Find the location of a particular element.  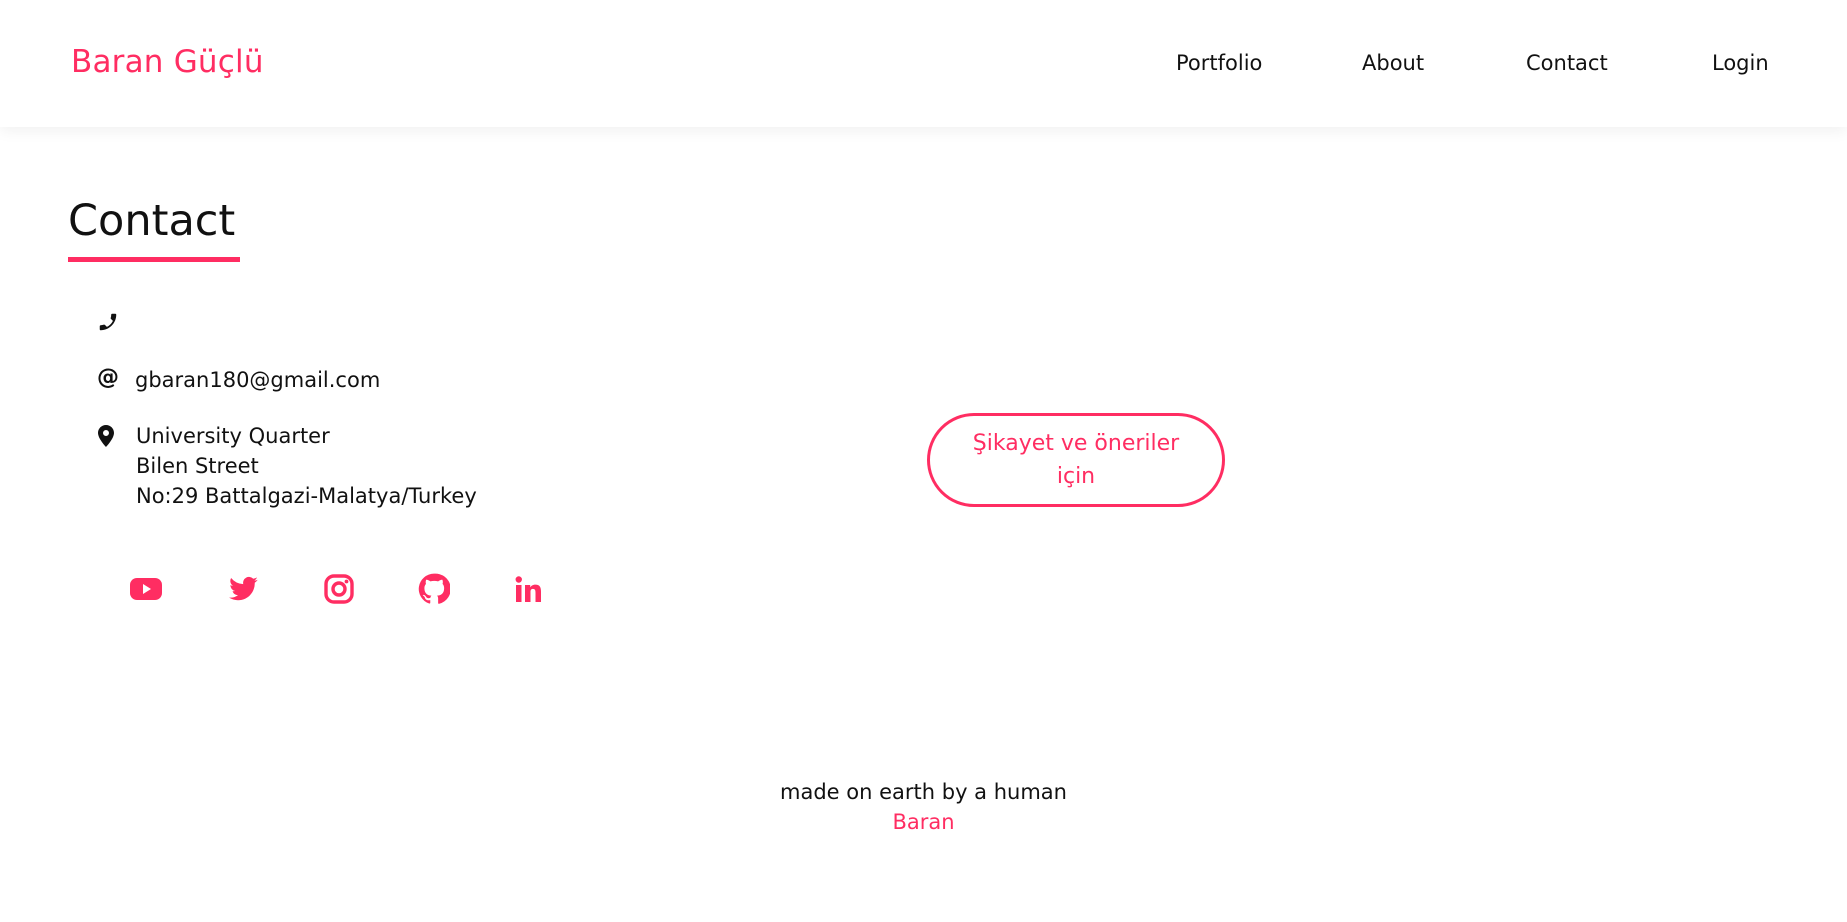

footer-author: Baran is located at coordinates (923, 822).